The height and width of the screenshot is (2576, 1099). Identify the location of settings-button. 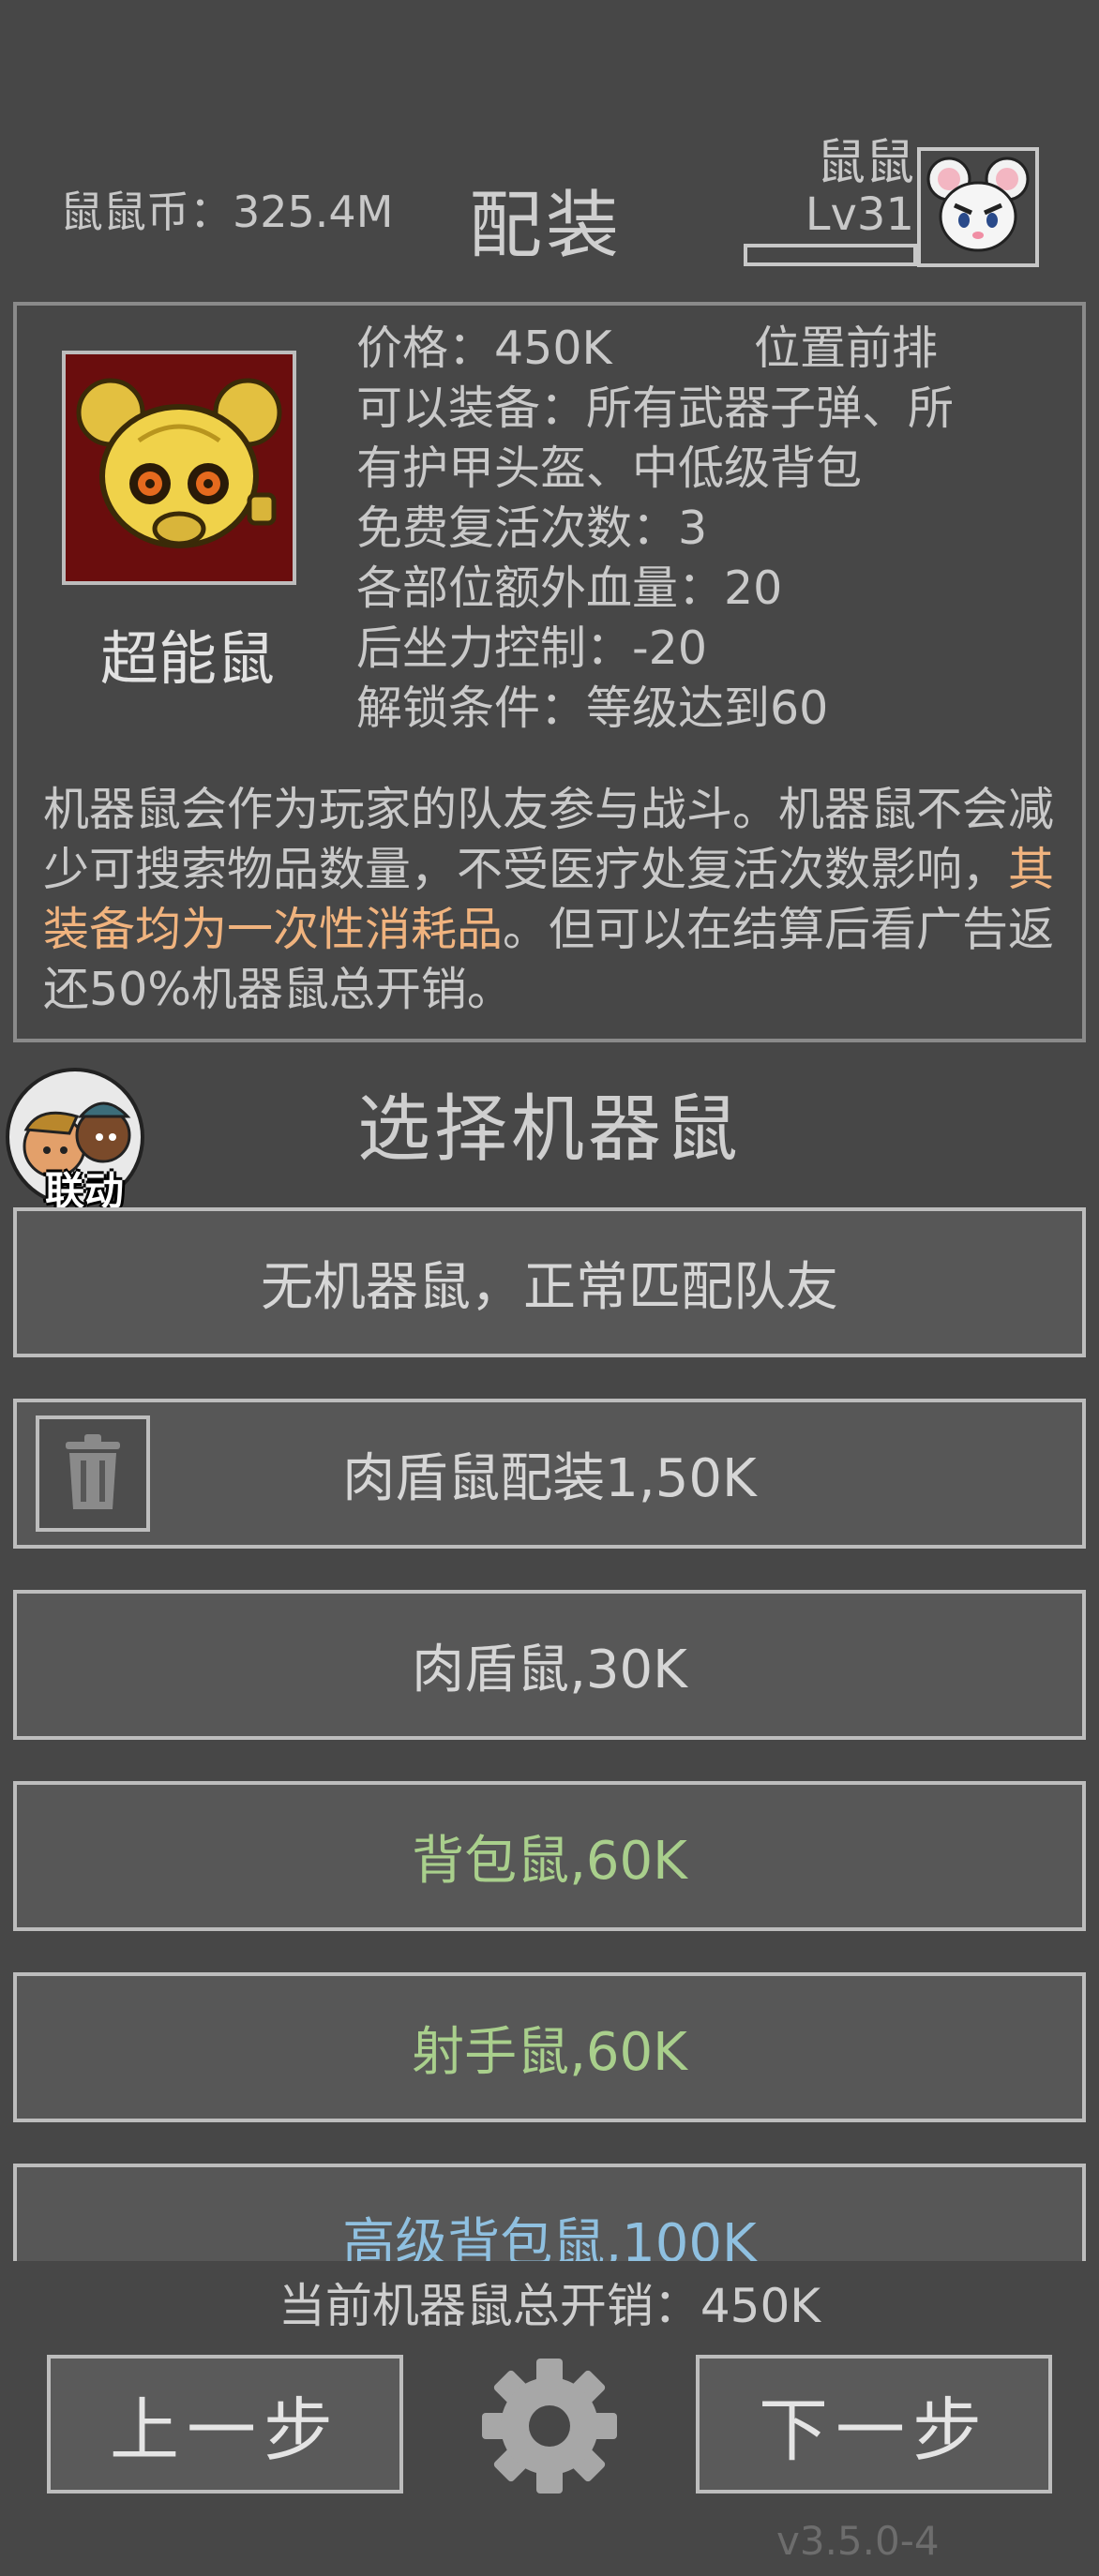
(549, 2426).